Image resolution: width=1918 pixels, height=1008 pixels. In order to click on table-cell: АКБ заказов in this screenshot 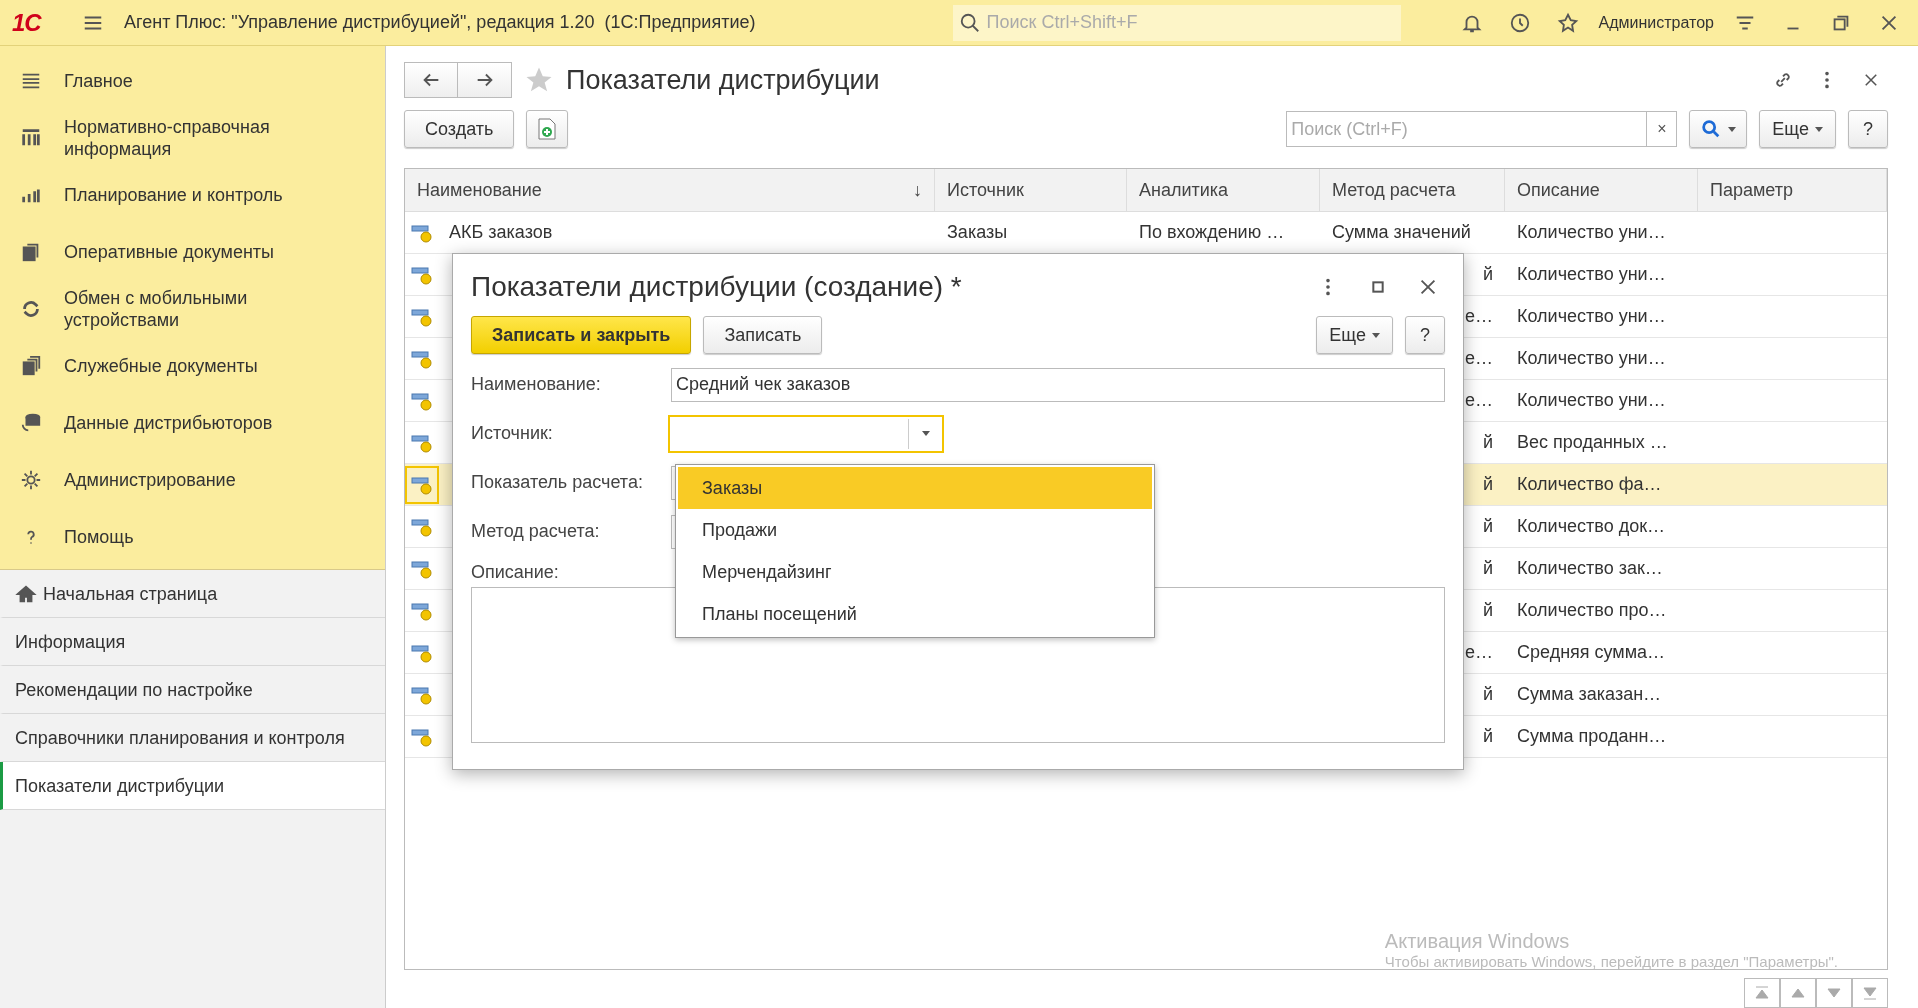, I will do `click(501, 232)`.